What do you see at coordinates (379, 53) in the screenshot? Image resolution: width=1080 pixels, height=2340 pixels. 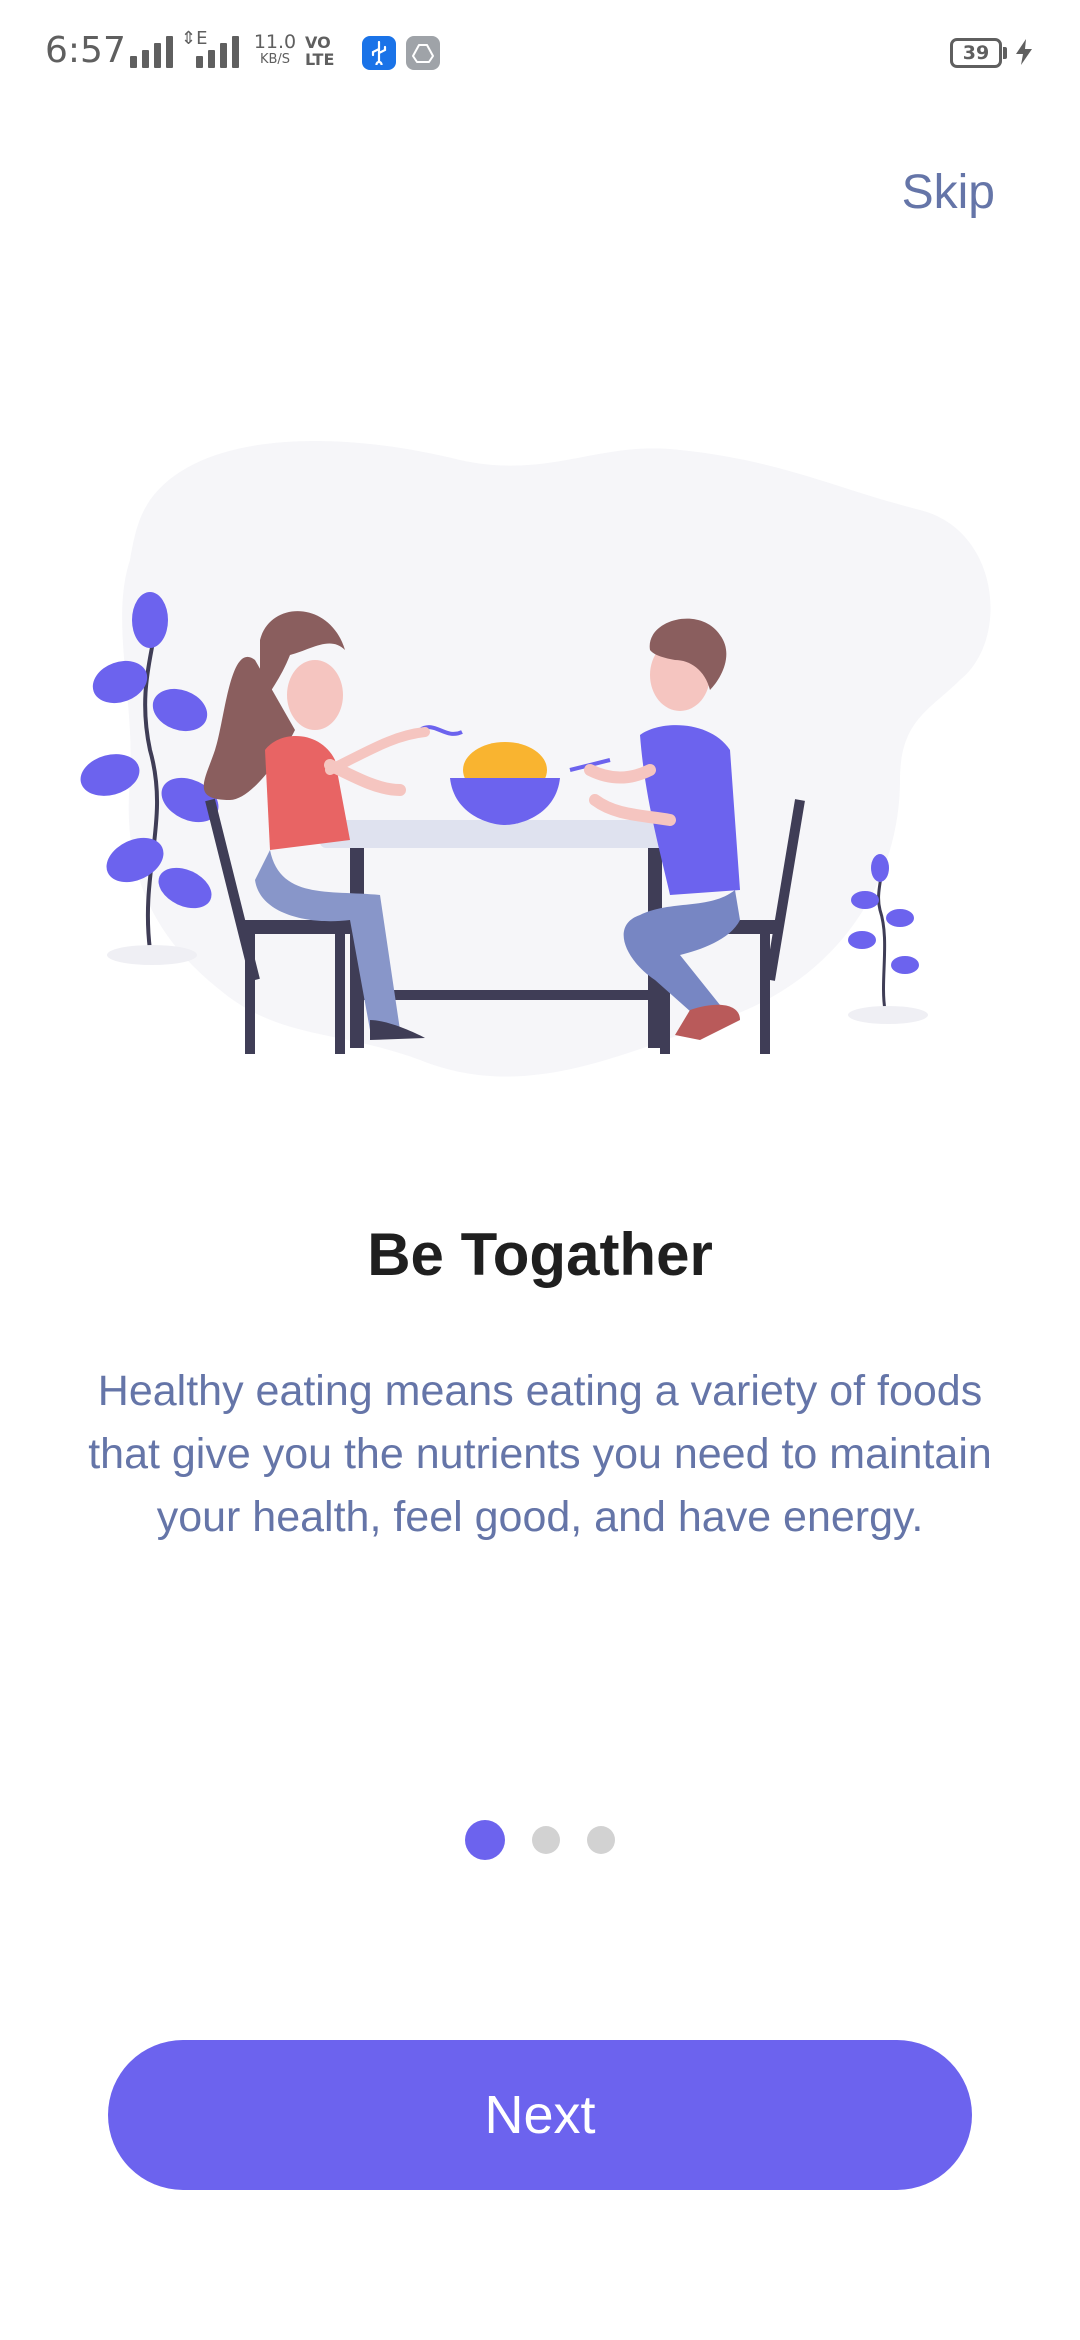 I see `usb-icon` at bounding box center [379, 53].